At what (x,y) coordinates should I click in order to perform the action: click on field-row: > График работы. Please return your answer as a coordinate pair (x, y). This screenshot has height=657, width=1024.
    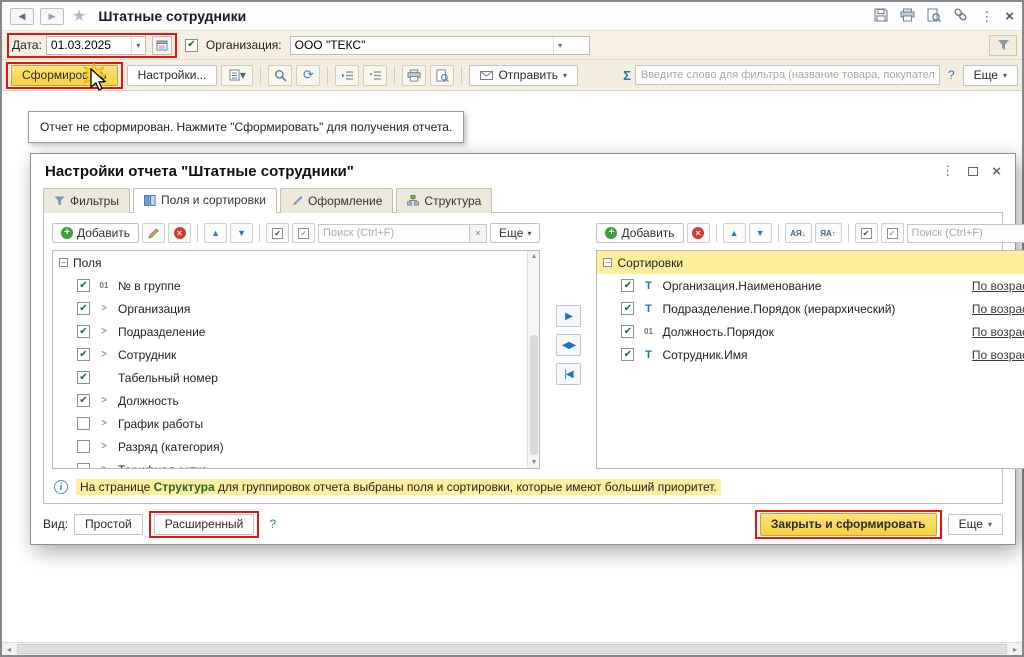
    Looking at the image, I should click on (296, 423).